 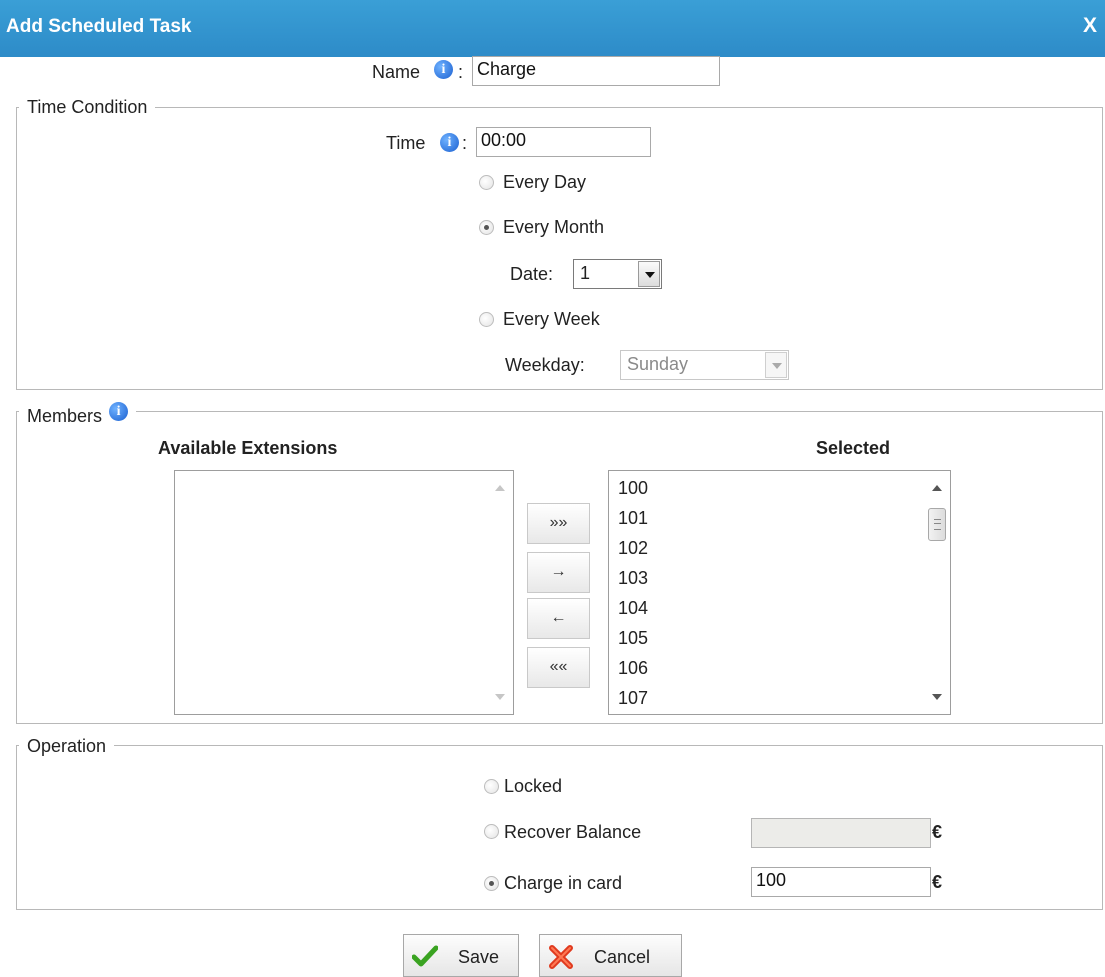 I want to click on charge-in-card-radio, so click(x=491, y=883).